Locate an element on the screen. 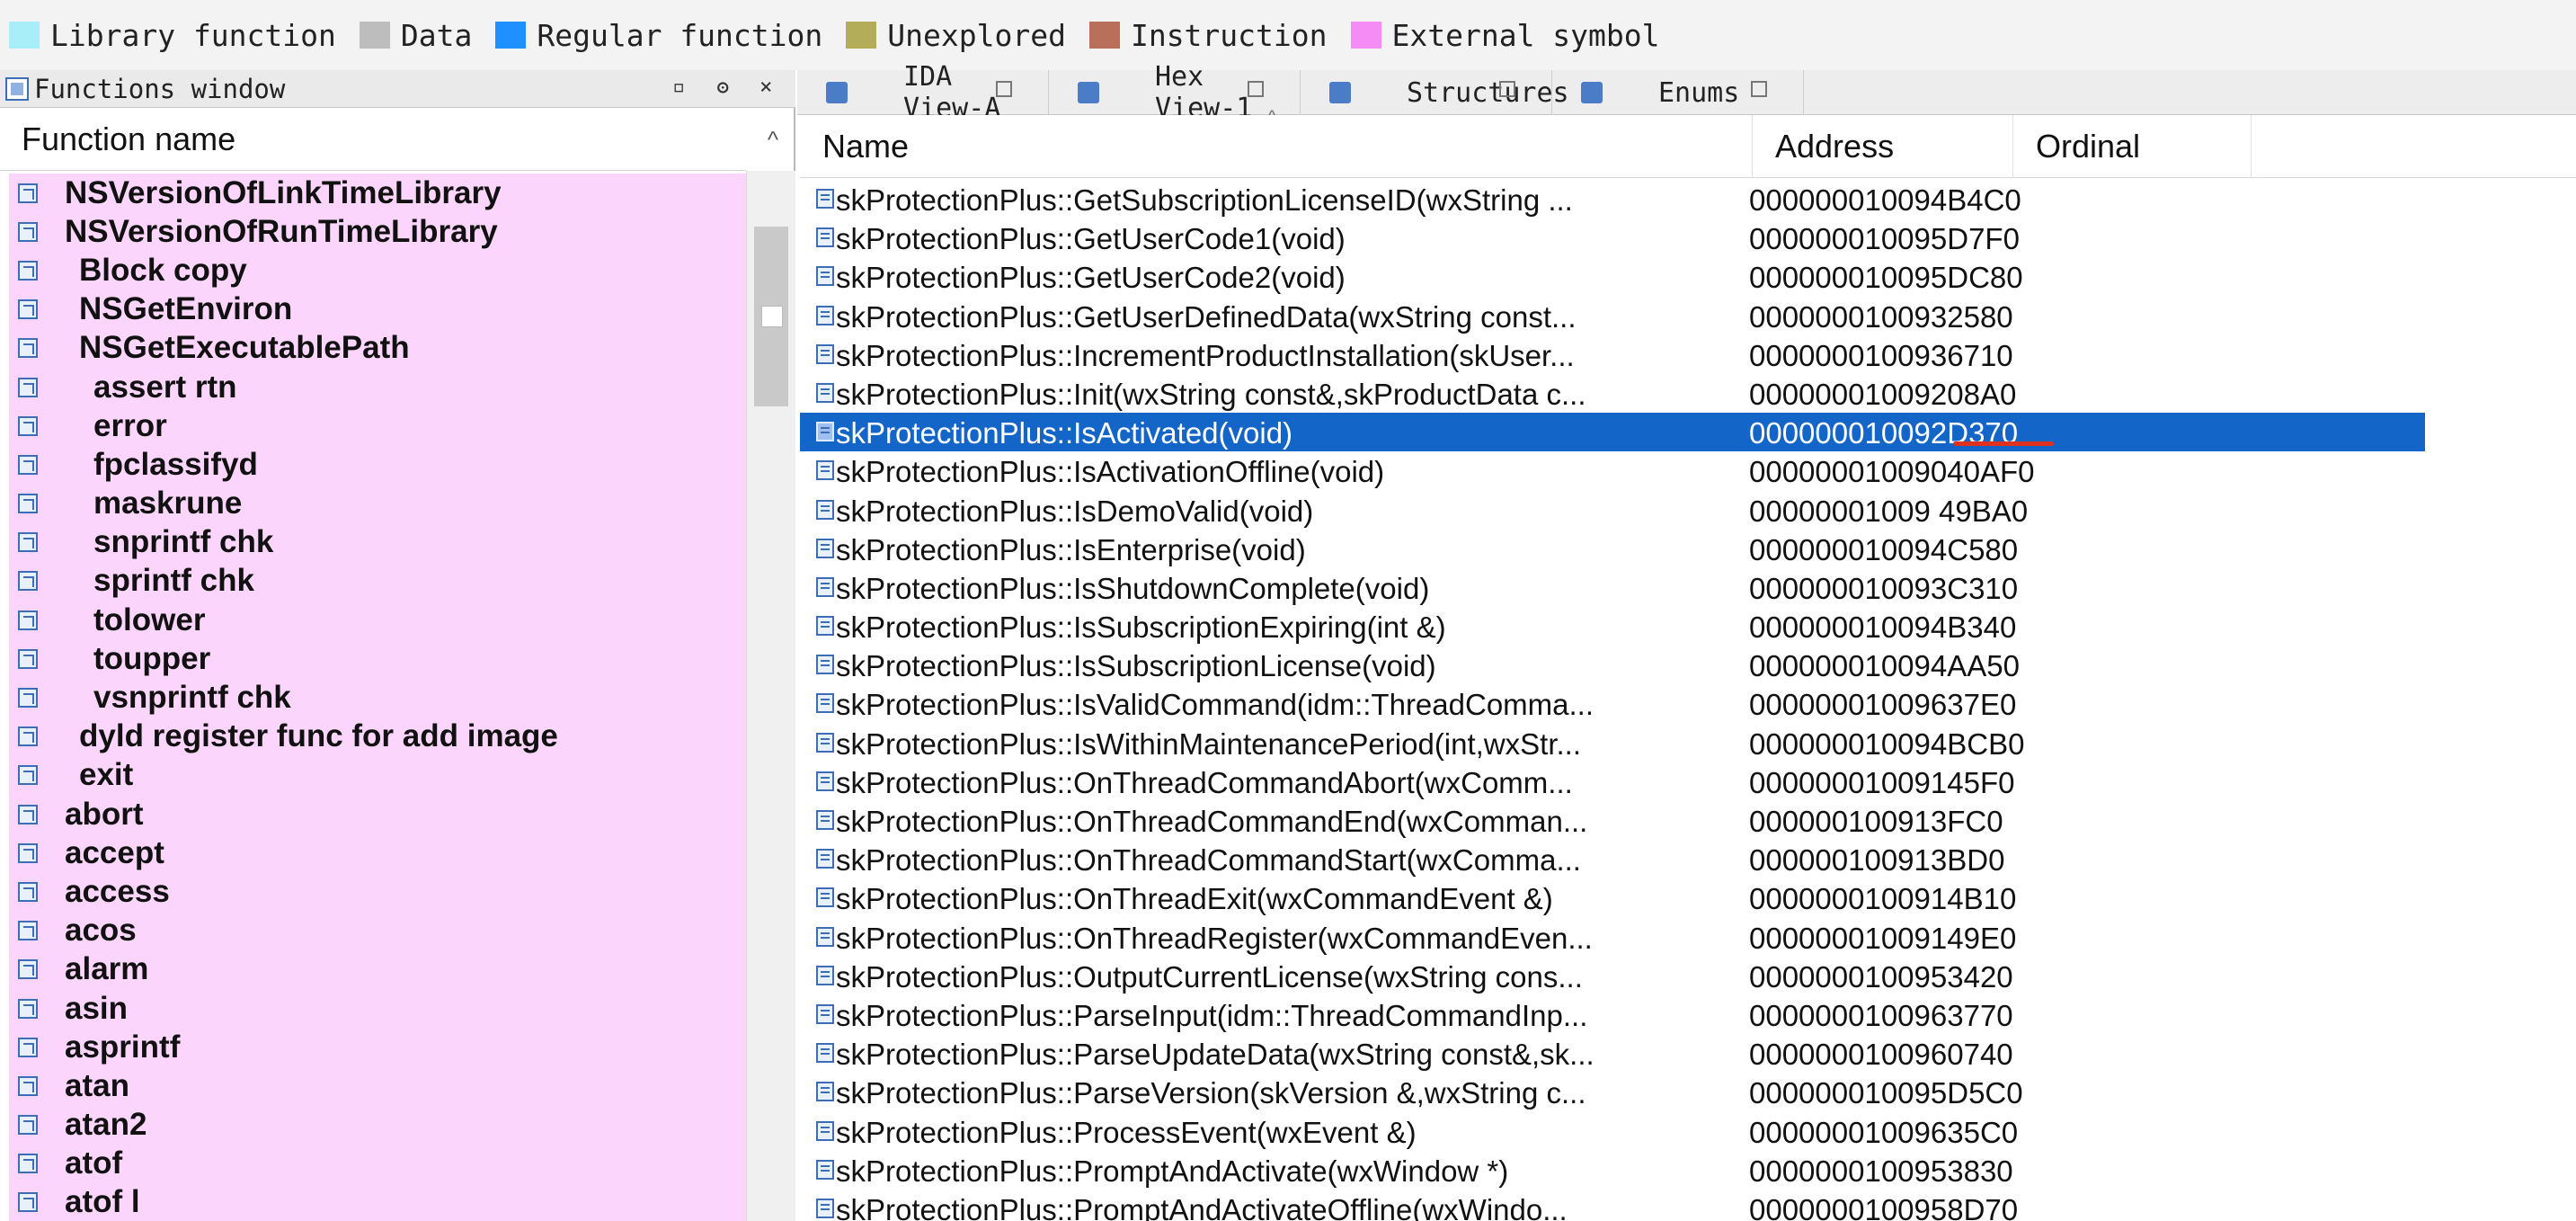 The height and width of the screenshot is (1221, 2576). function-list-item: Block copy is located at coordinates (377, 270).